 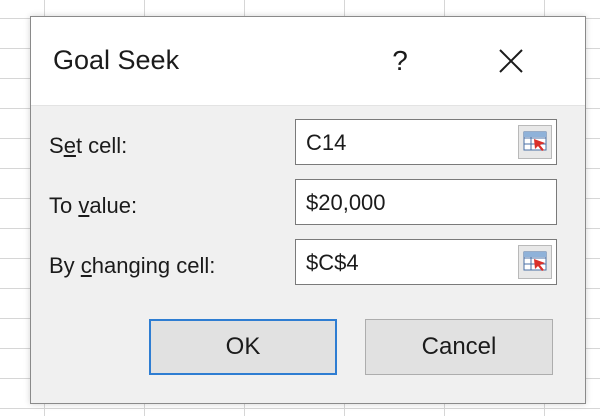 I want to click on set-cell-input: C14, so click(x=426, y=142).